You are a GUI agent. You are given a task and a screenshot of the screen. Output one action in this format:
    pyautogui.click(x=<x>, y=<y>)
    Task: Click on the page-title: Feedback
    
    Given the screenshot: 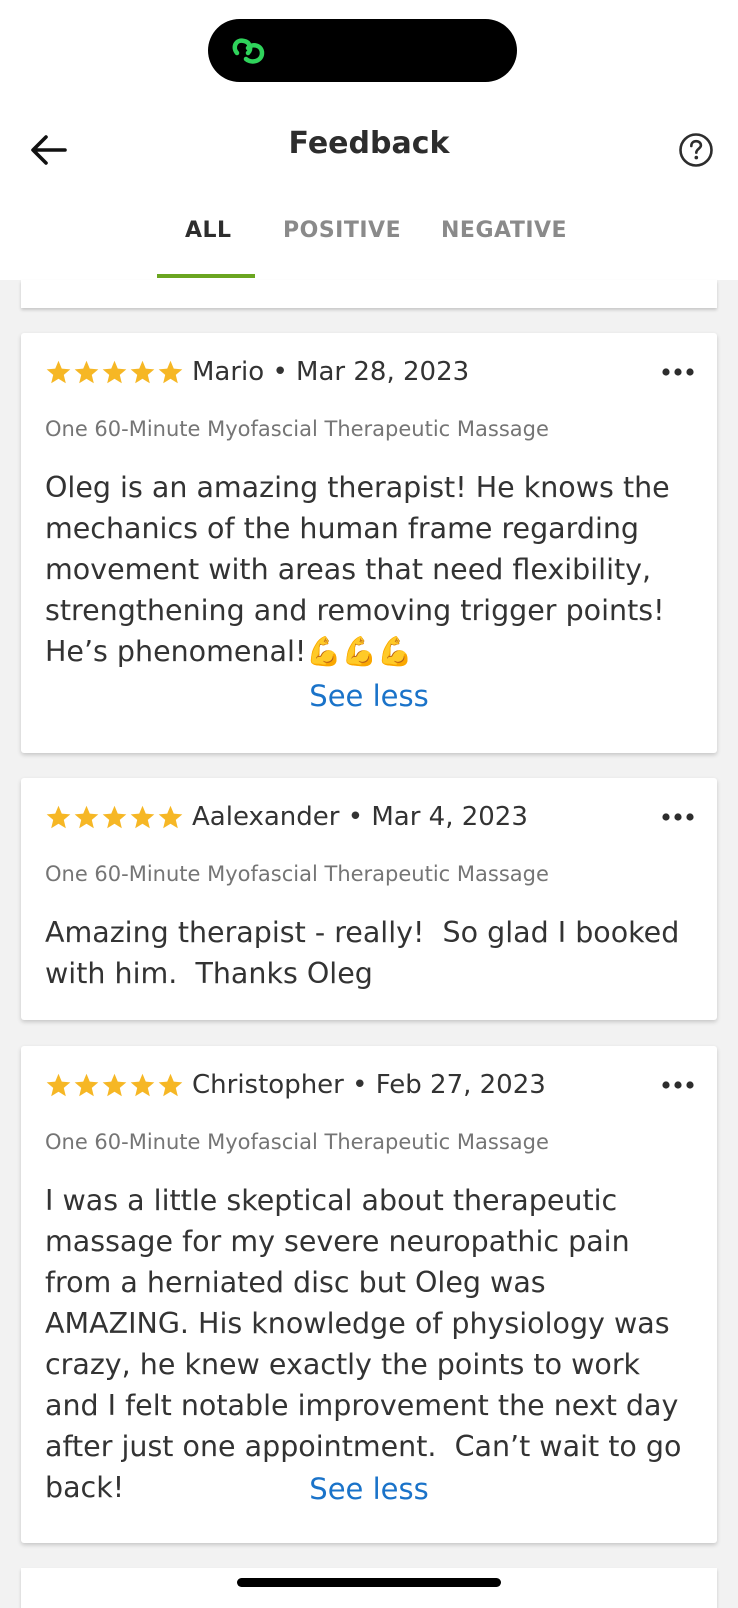 What is the action you would take?
    pyautogui.click(x=369, y=143)
    